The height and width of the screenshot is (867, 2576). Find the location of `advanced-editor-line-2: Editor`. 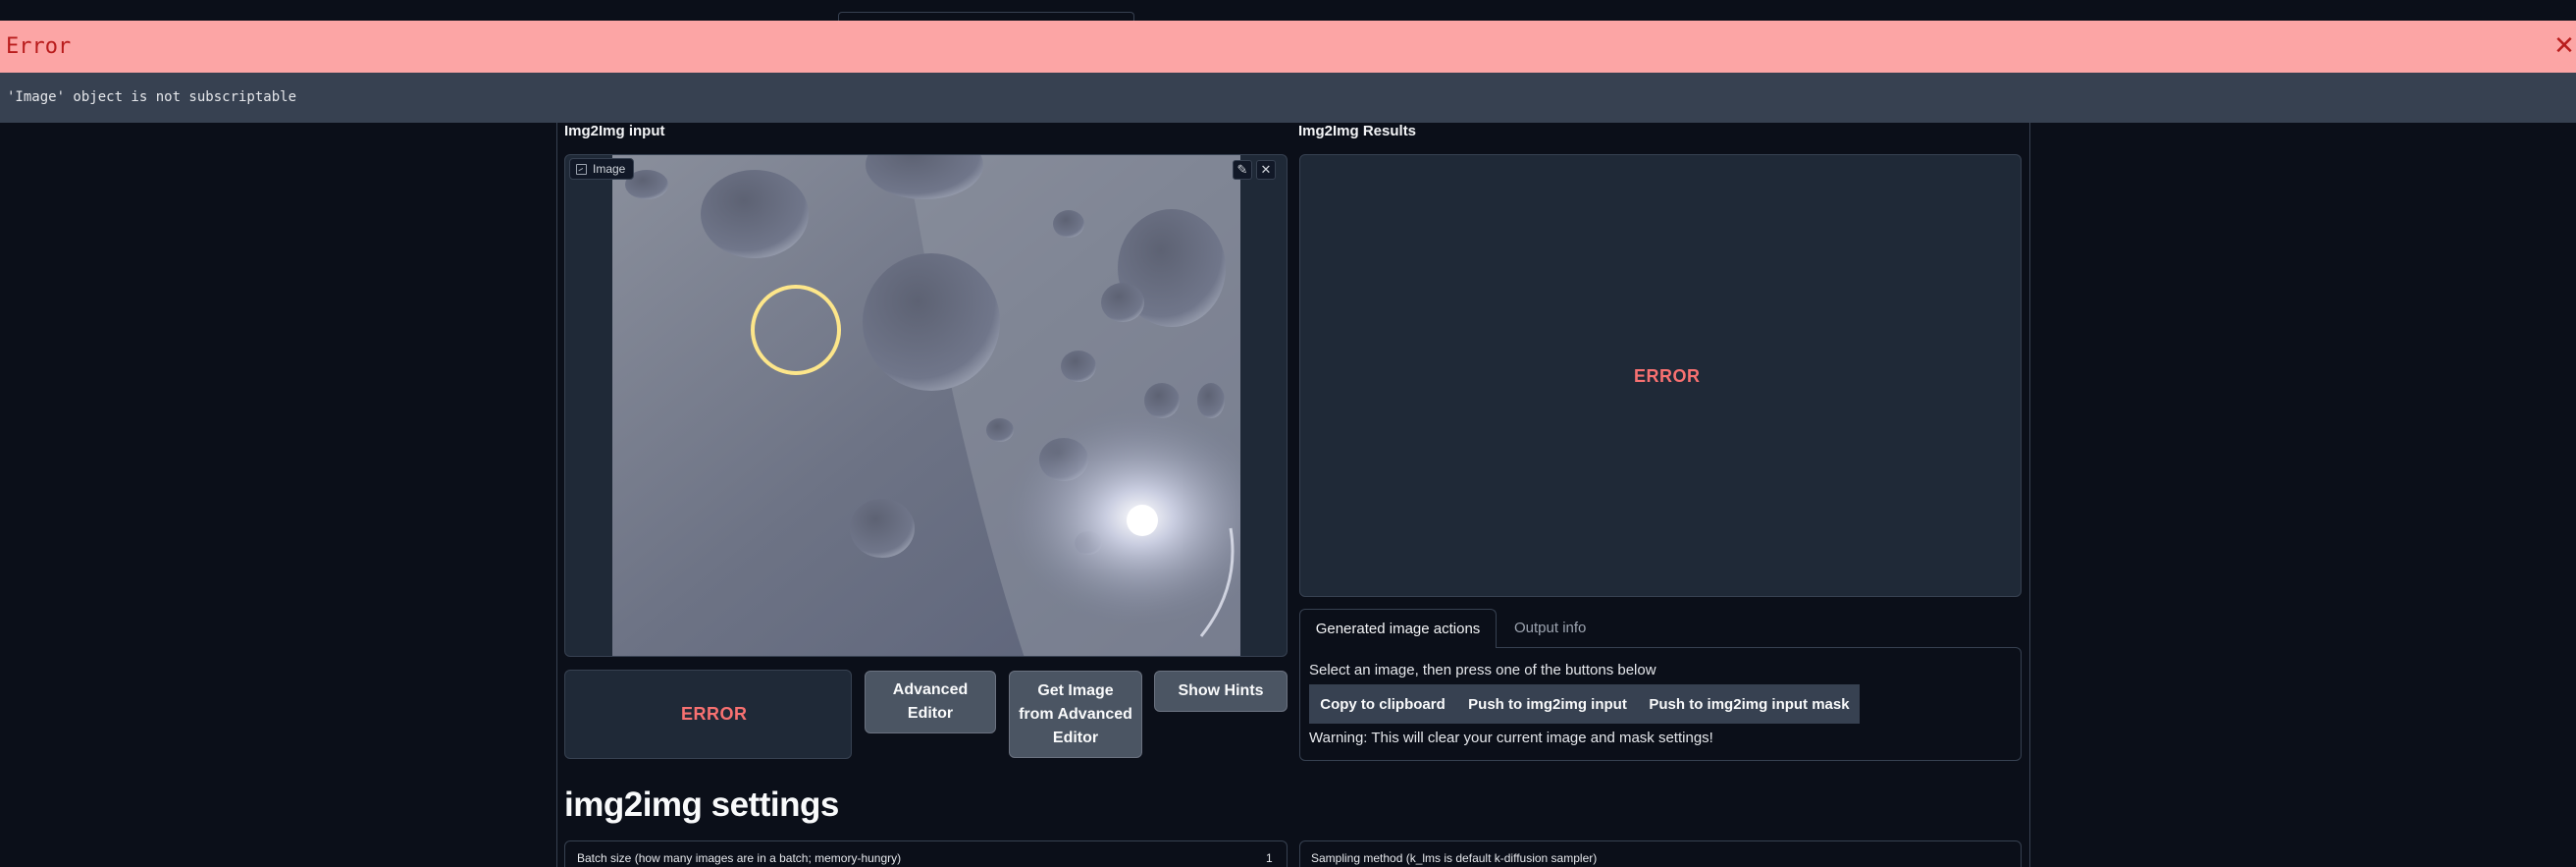

advanced-editor-line-2: Editor is located at coordinates (930, 713).